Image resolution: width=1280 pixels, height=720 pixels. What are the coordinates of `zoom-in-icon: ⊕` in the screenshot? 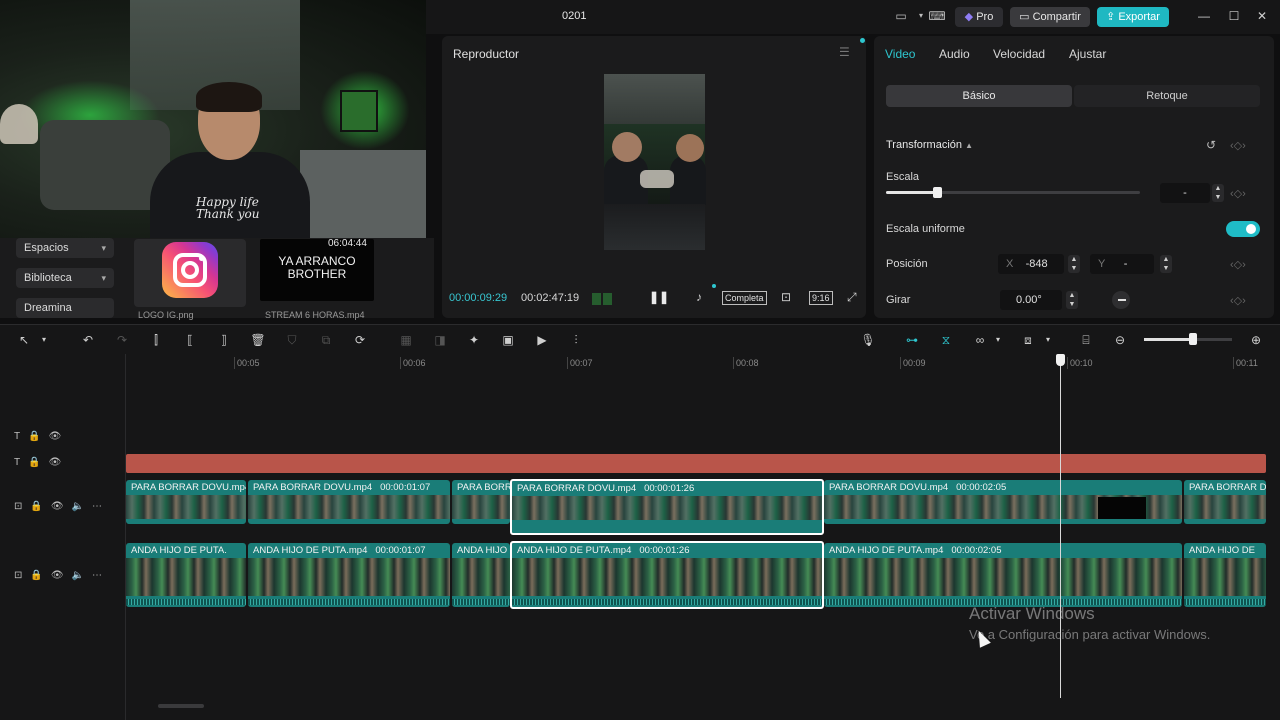 It's located at (1256, 340).